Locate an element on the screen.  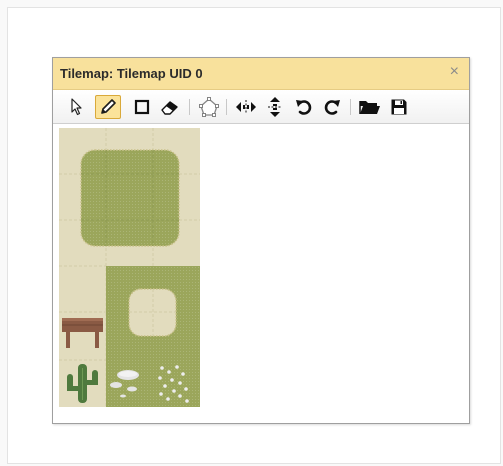
rotate-cw-icon is located at coordinates (332, 107).